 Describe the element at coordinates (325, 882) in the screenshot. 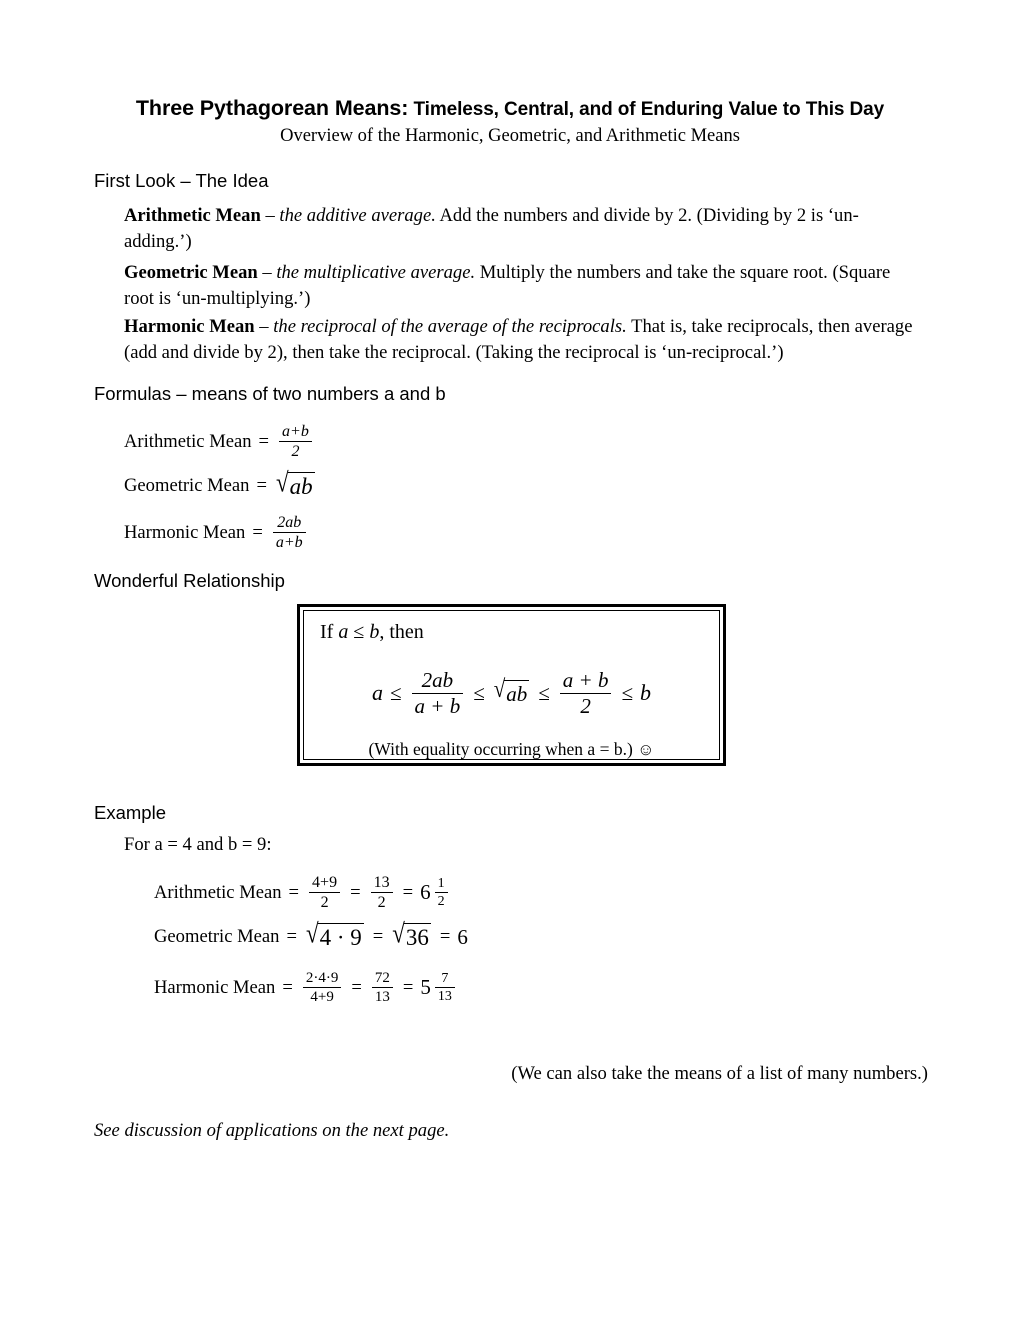

I see `numerator: 4+9` at that location.